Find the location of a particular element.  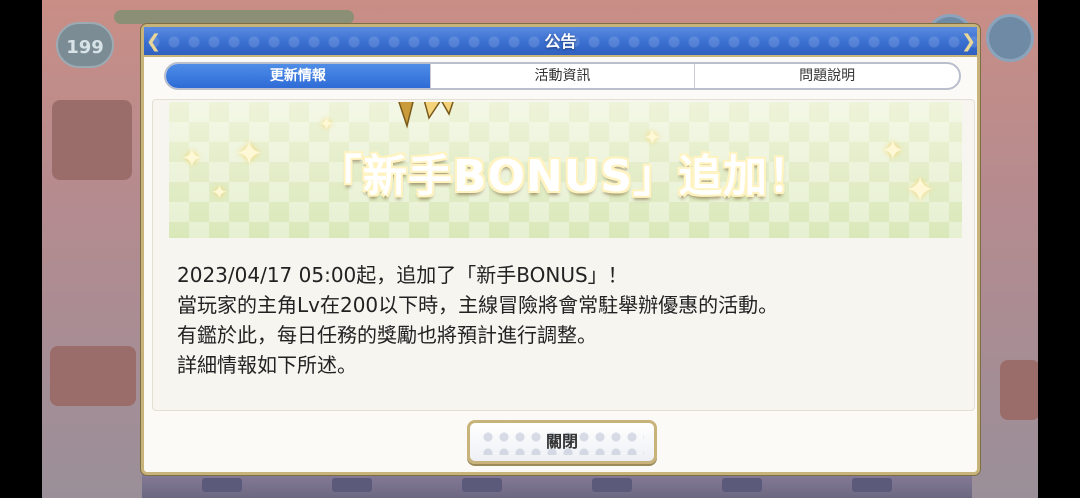

dialog-title: 公告 is located at coordinates (560, 41).